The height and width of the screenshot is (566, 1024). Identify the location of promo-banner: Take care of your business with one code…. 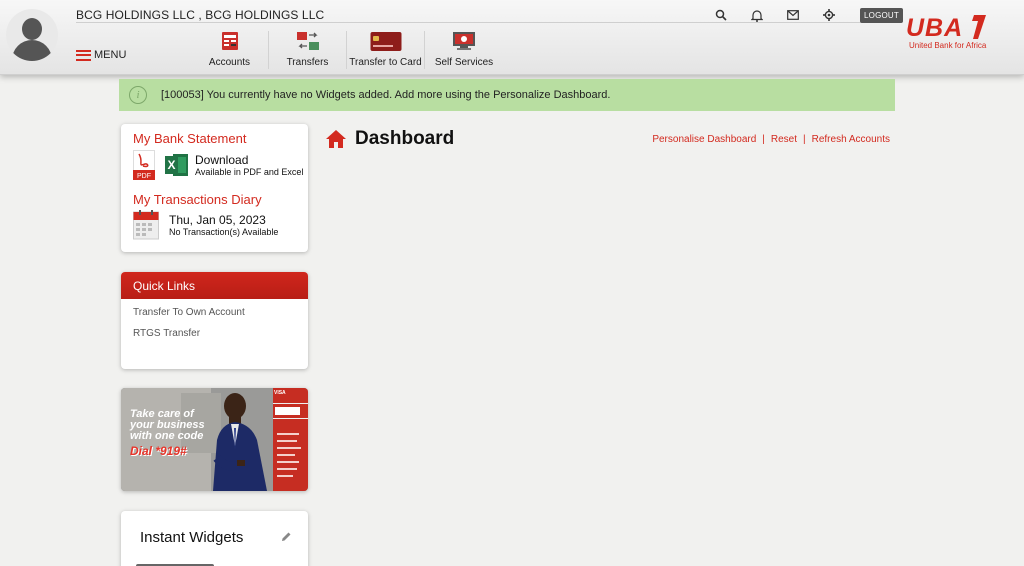
(214, 439).